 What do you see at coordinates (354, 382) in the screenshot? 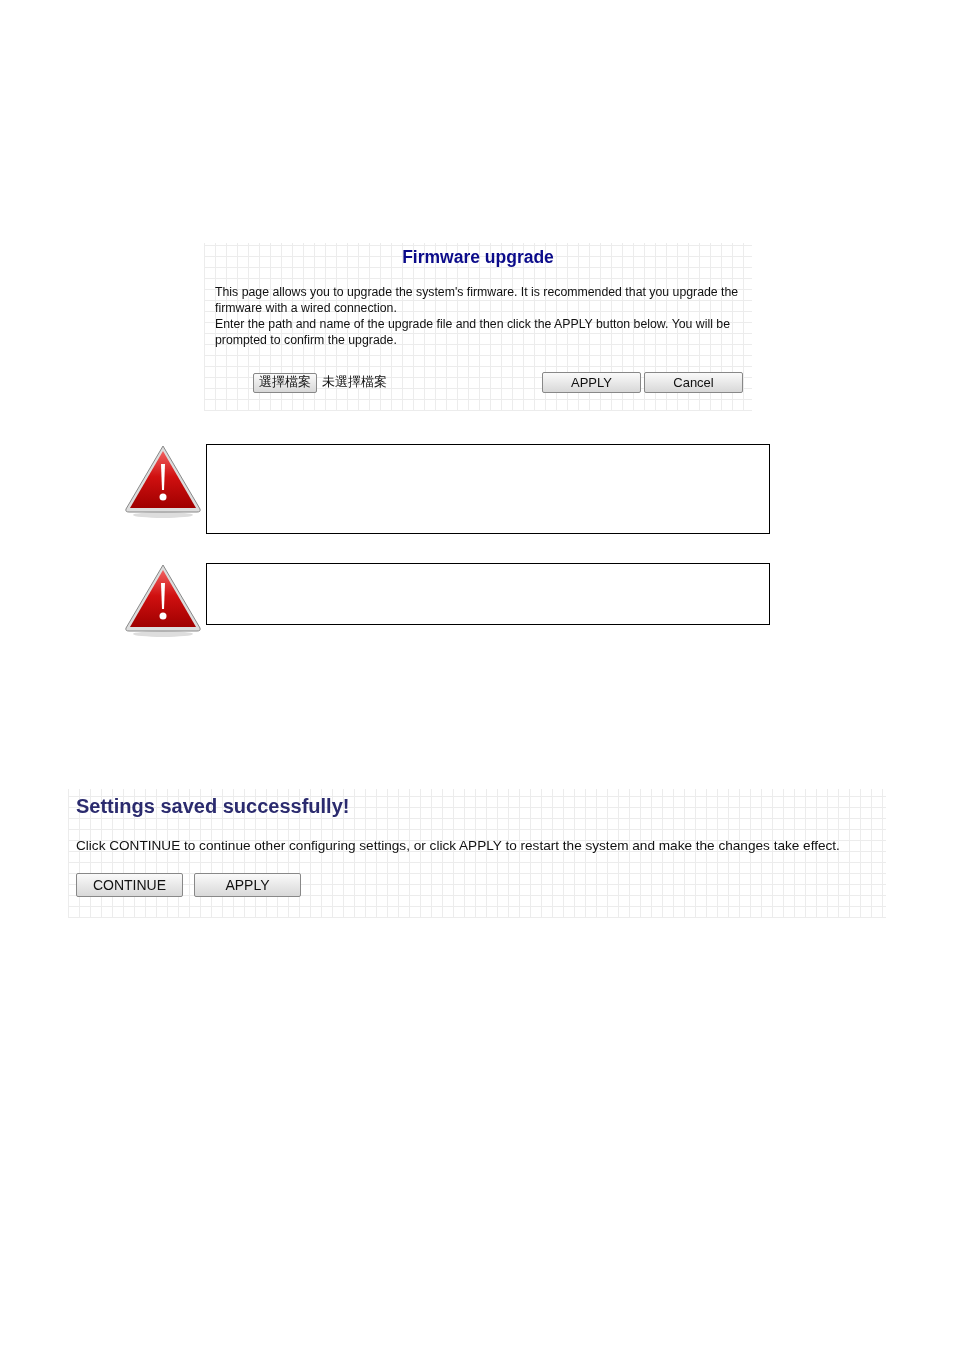
I see `file-status-text: 未選擇檔案` at bounding box center [354, 382].